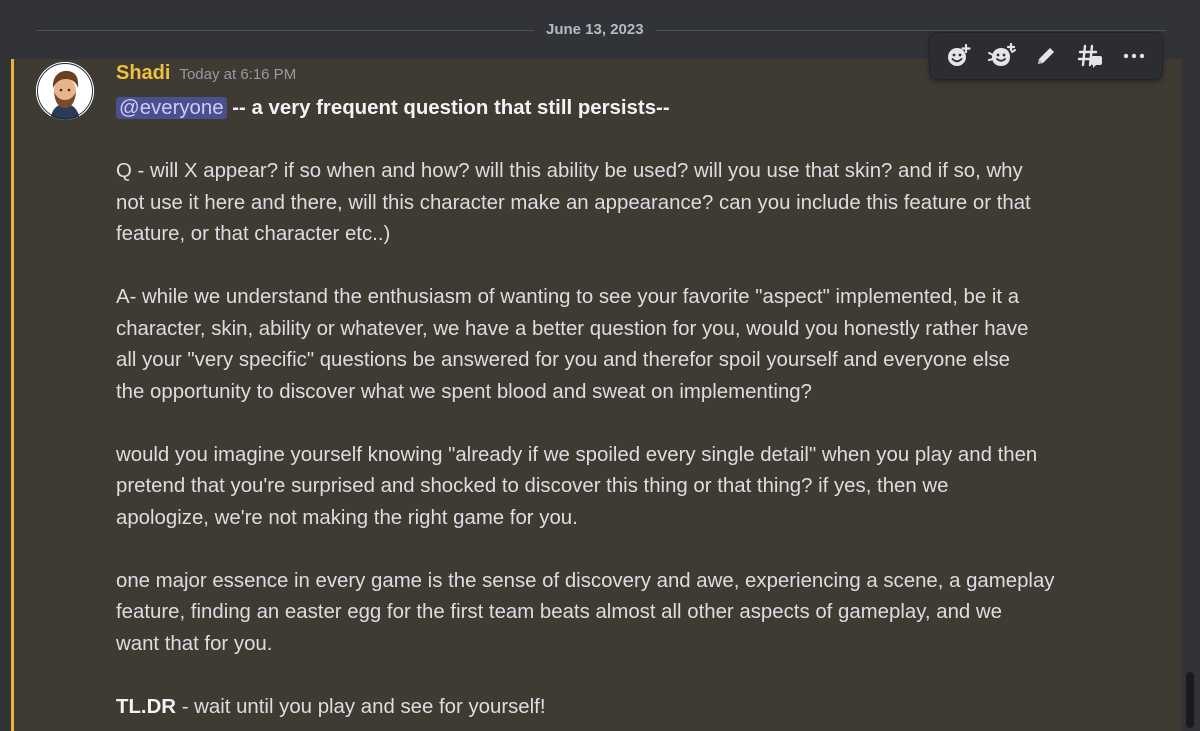  Describe the element at coordinates (1190, 700) in the screenshot. I see `scrollbar-thumb` at that location.